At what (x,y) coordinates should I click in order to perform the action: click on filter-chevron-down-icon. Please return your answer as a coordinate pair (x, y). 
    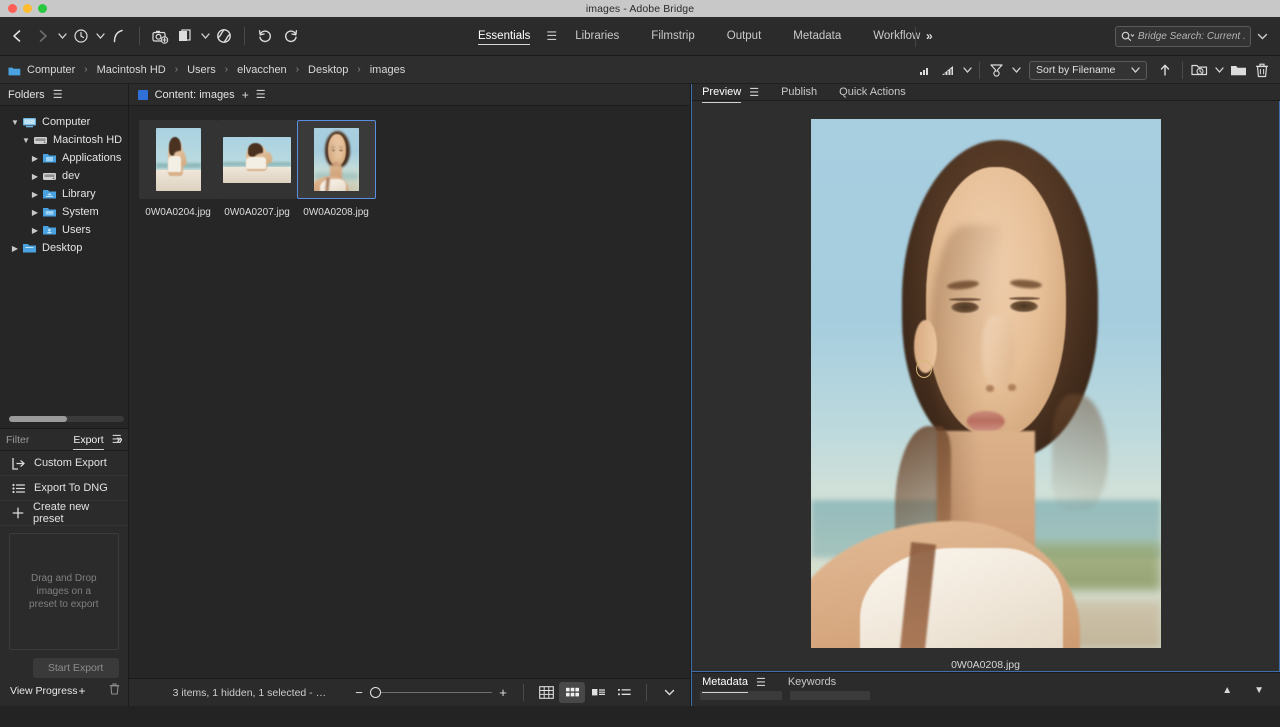
    Looking at the image, I should click on (1016, 70).